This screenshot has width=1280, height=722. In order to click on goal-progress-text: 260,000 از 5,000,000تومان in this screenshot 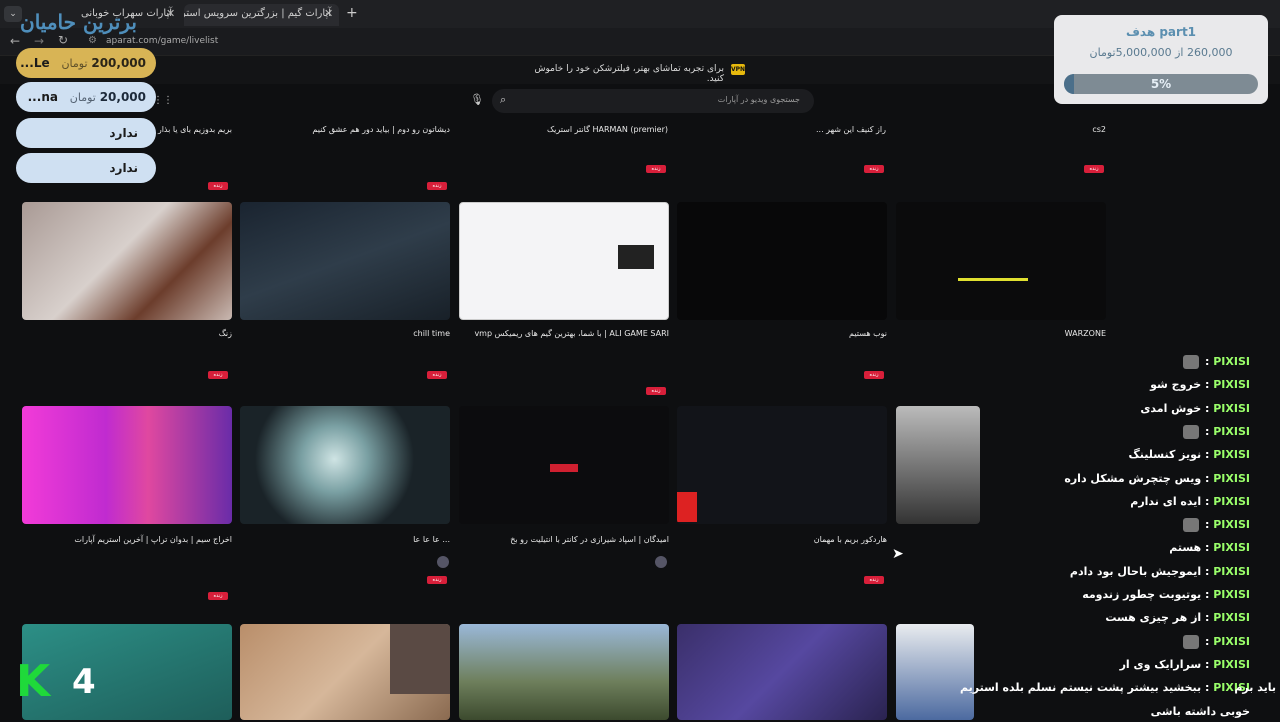, I will do `click(1161, 52)`.